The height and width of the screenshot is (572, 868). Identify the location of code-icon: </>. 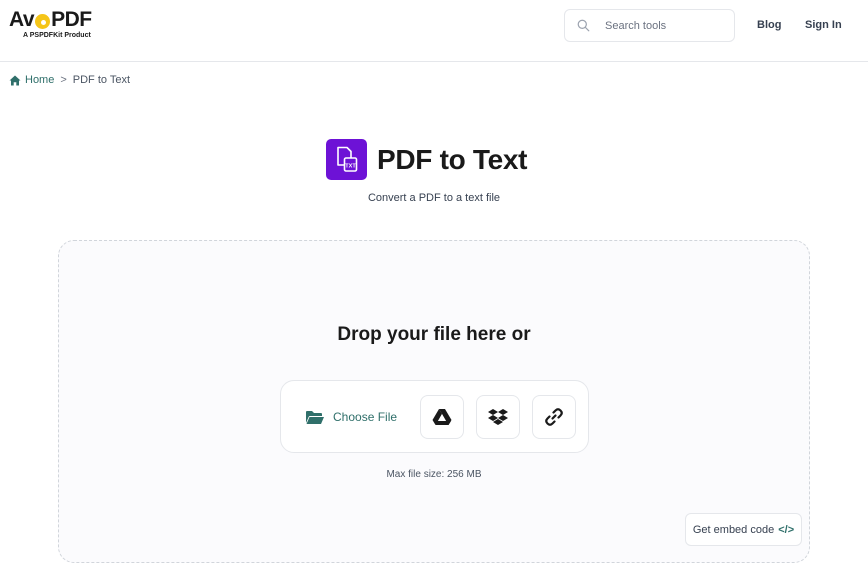
(786, 529).